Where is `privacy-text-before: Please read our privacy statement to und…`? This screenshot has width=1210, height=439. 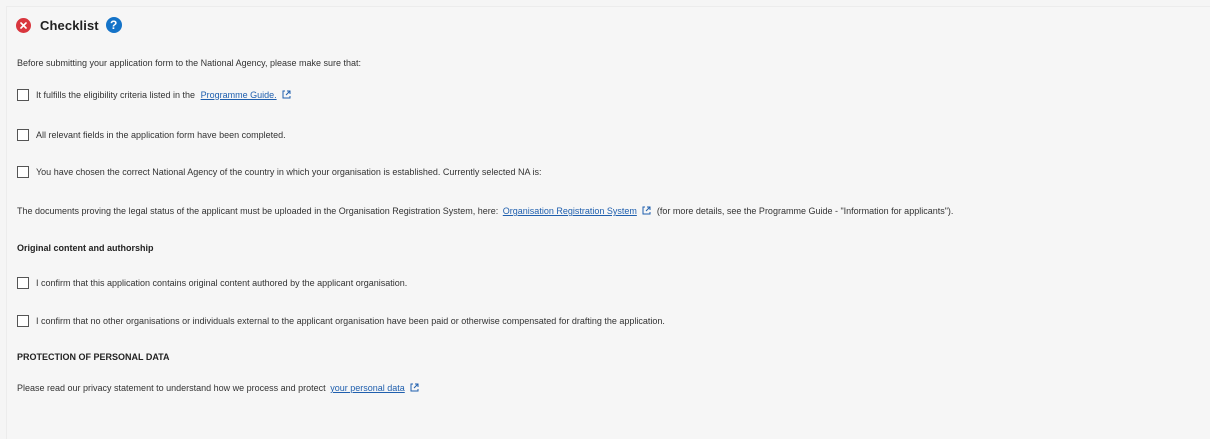 privacy-text-before: Please read our privacy statement to und… is located at coordinates (171, 388).